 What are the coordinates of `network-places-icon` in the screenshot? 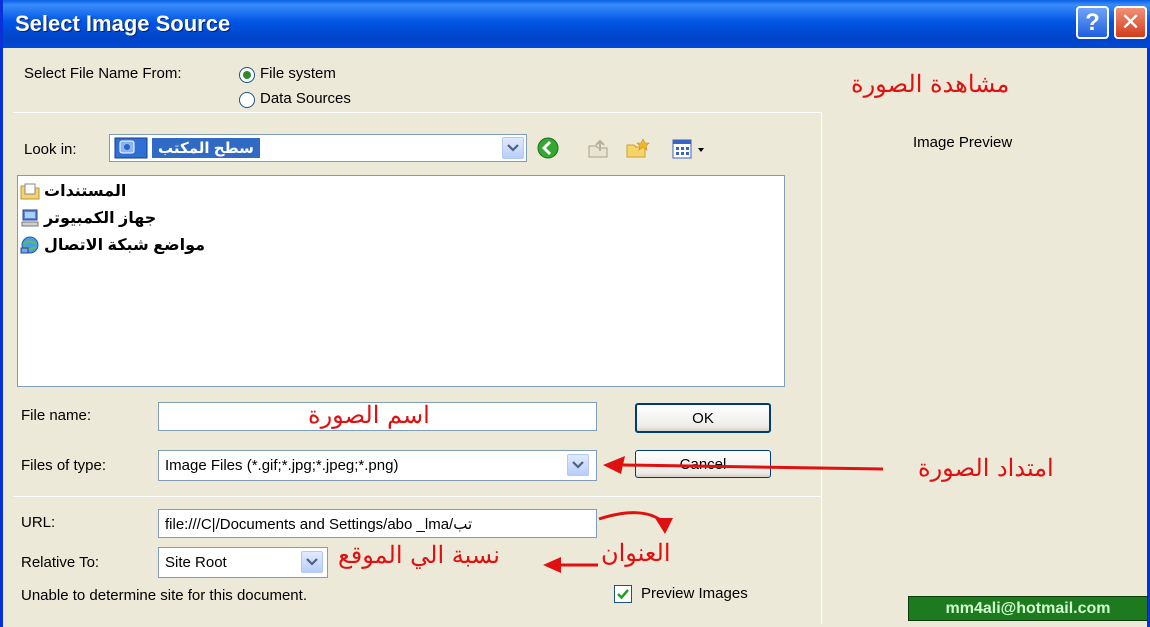 It's located at (29, 245).